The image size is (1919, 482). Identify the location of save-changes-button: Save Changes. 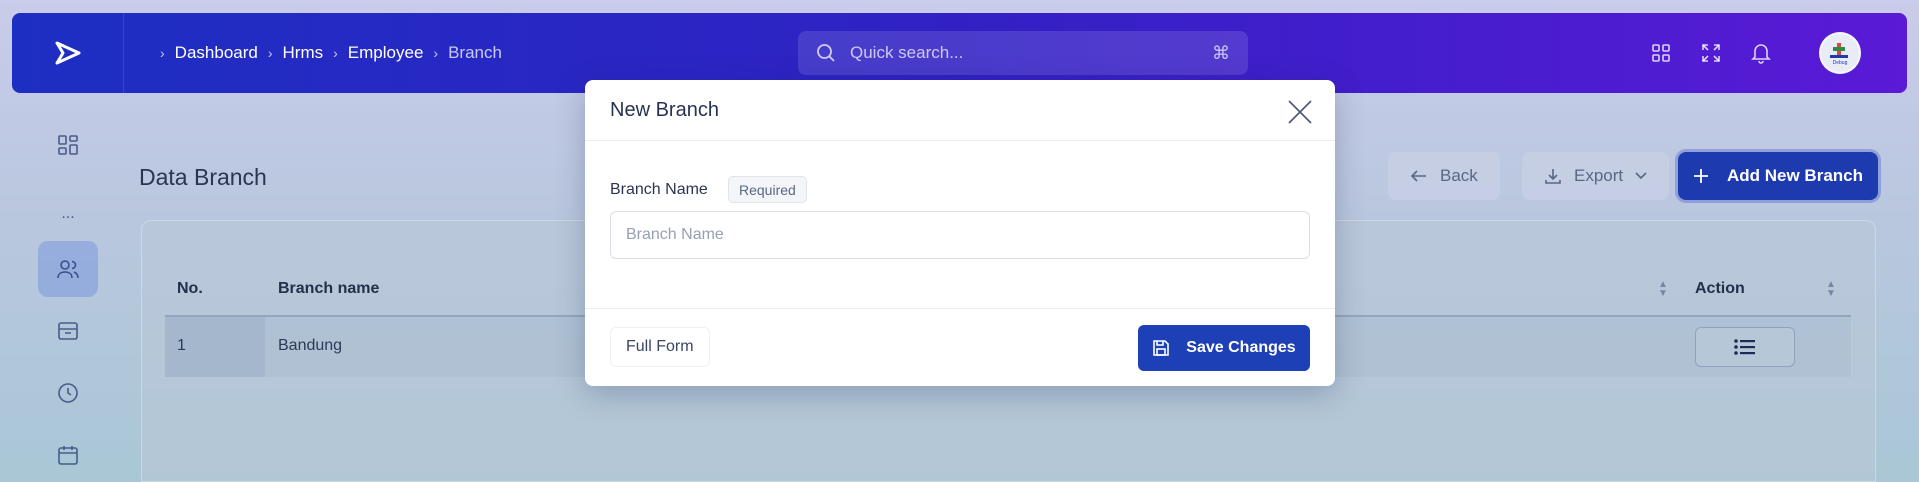
(1224, 348).